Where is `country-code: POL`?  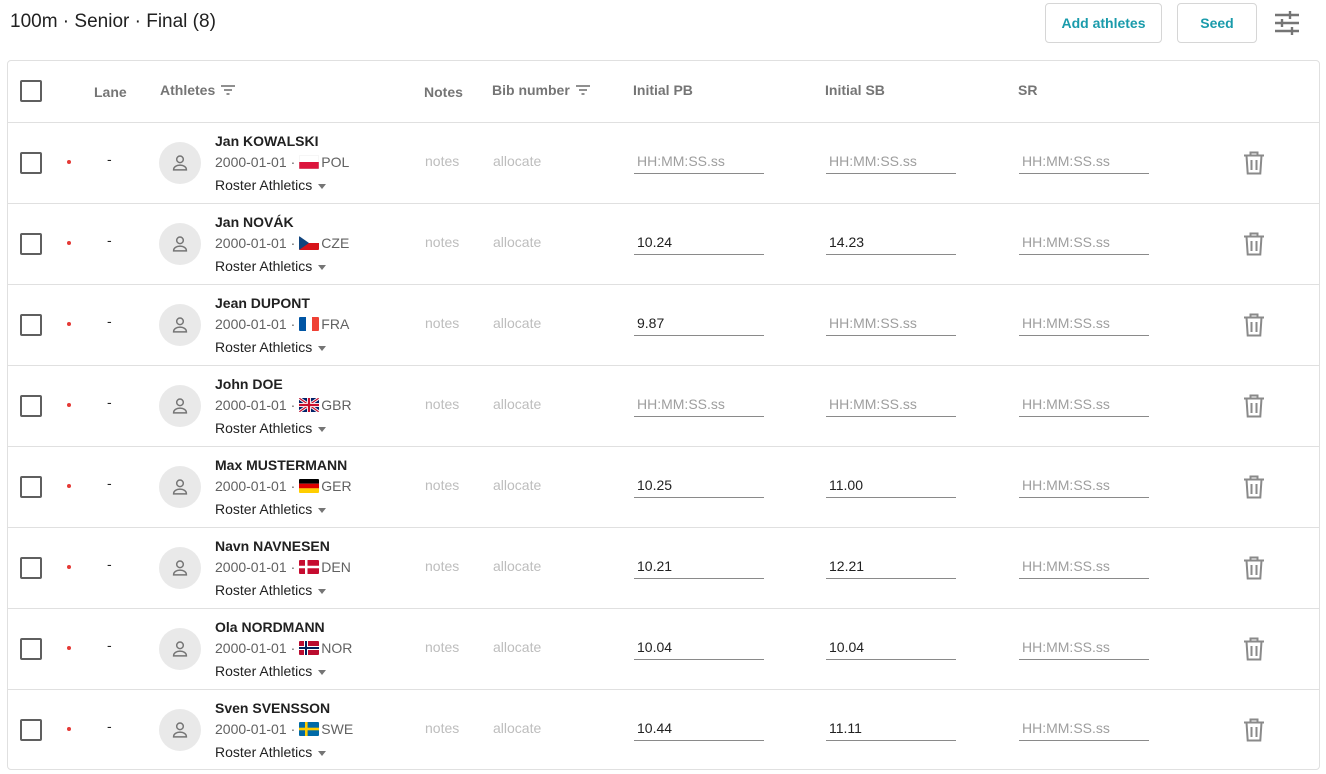 country-code: POL is located at coordinates (335, 162).